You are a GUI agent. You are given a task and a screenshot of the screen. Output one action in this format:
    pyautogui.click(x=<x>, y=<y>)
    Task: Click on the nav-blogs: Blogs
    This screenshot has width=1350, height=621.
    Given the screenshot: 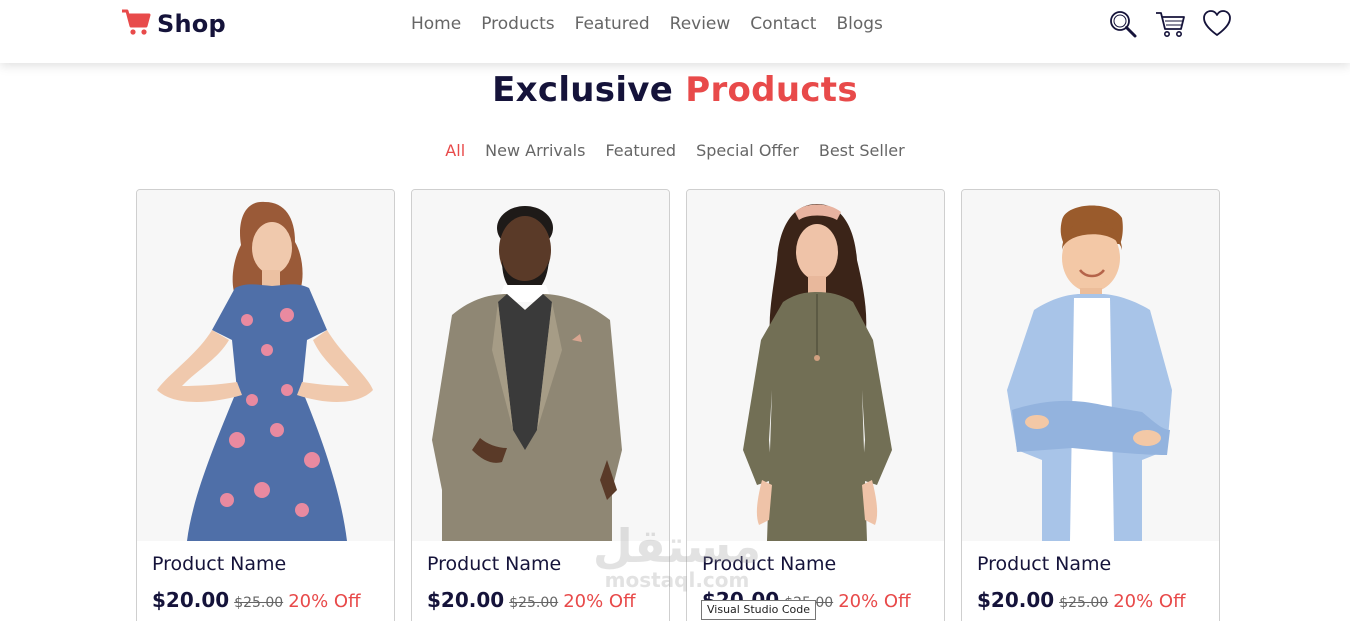 What is the action you would take?
    pyautogui.click(x=859, y=24)
    